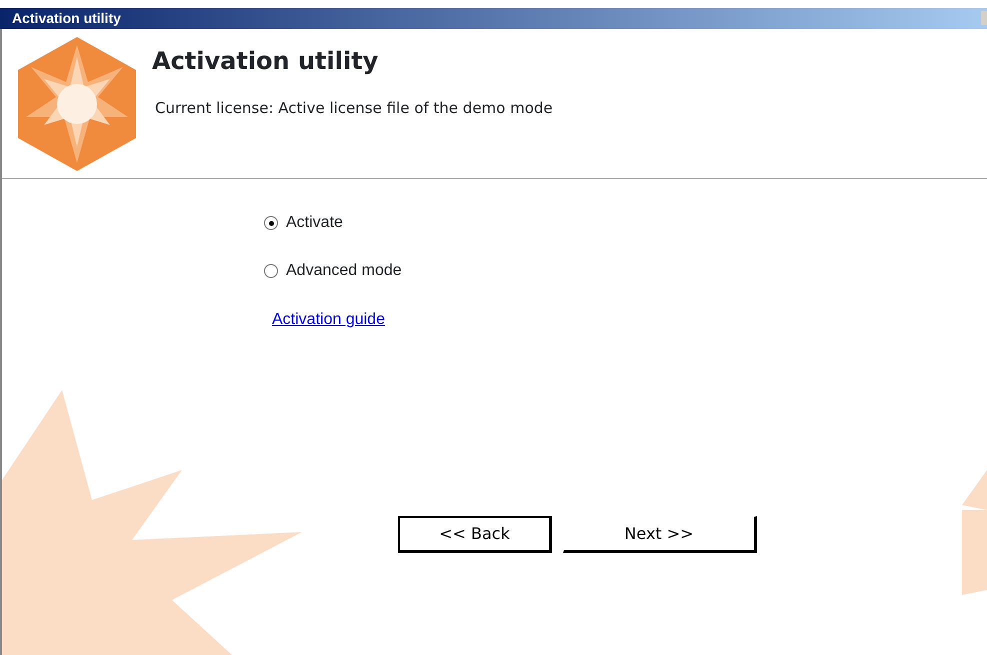 This screenshot has height=655, width=987. I want to click on header-title: Activation utility, so click(266, 61).